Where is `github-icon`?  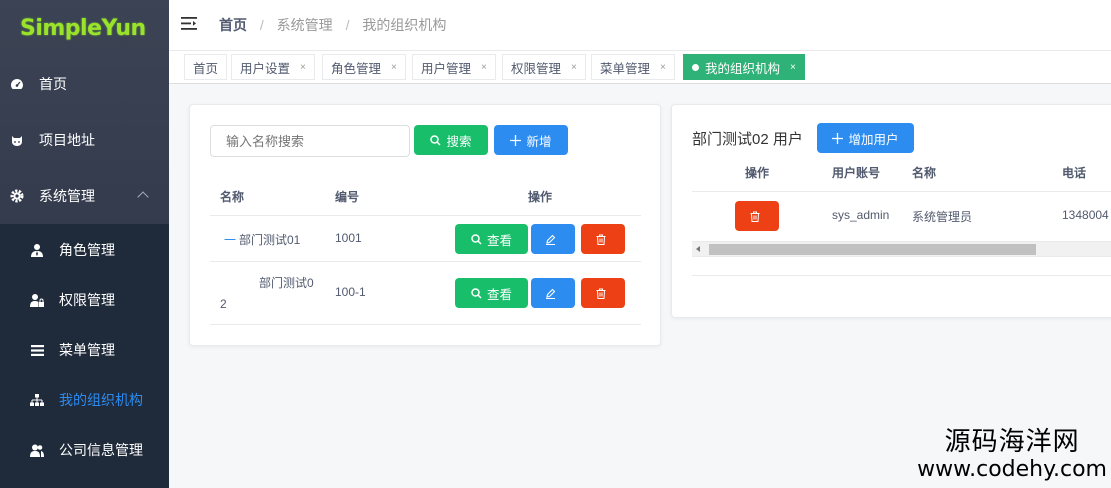
github-icon is located at coordinates (17, 140).